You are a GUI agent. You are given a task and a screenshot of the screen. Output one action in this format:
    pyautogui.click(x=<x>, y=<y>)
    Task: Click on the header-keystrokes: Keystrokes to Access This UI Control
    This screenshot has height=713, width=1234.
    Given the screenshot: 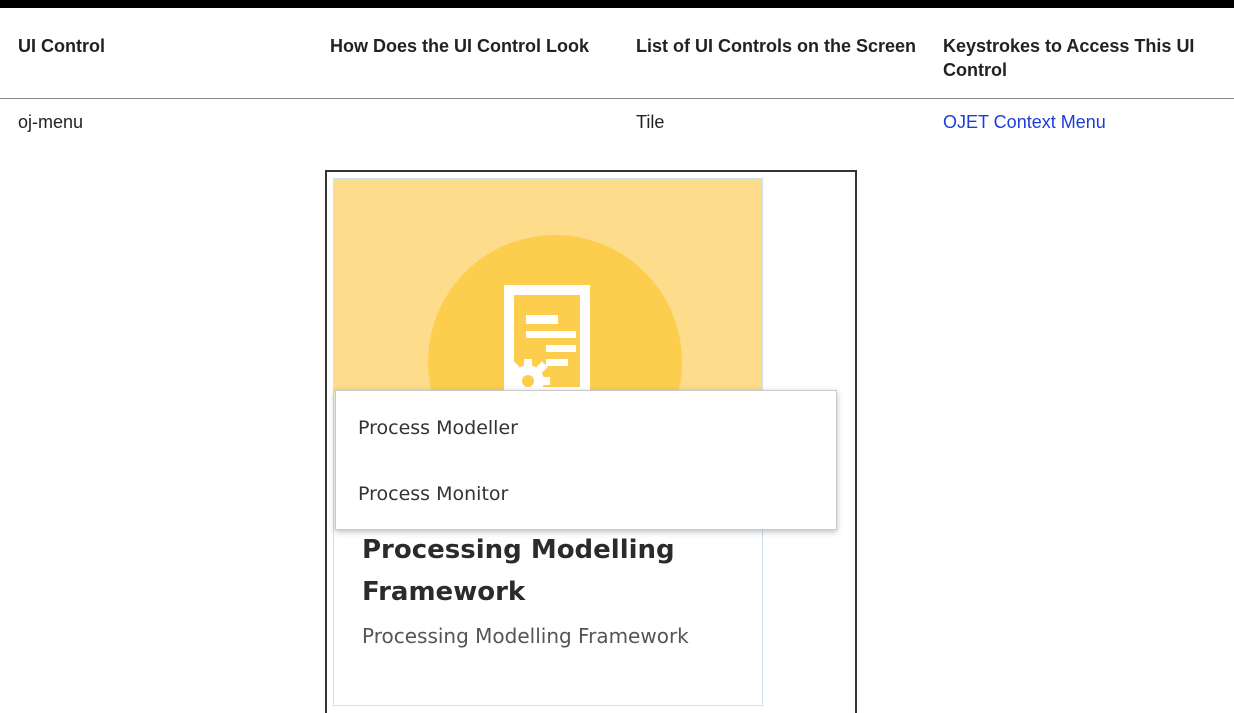 What is the action you would take?
    pyautogui.click(x=1069, y=58)
    